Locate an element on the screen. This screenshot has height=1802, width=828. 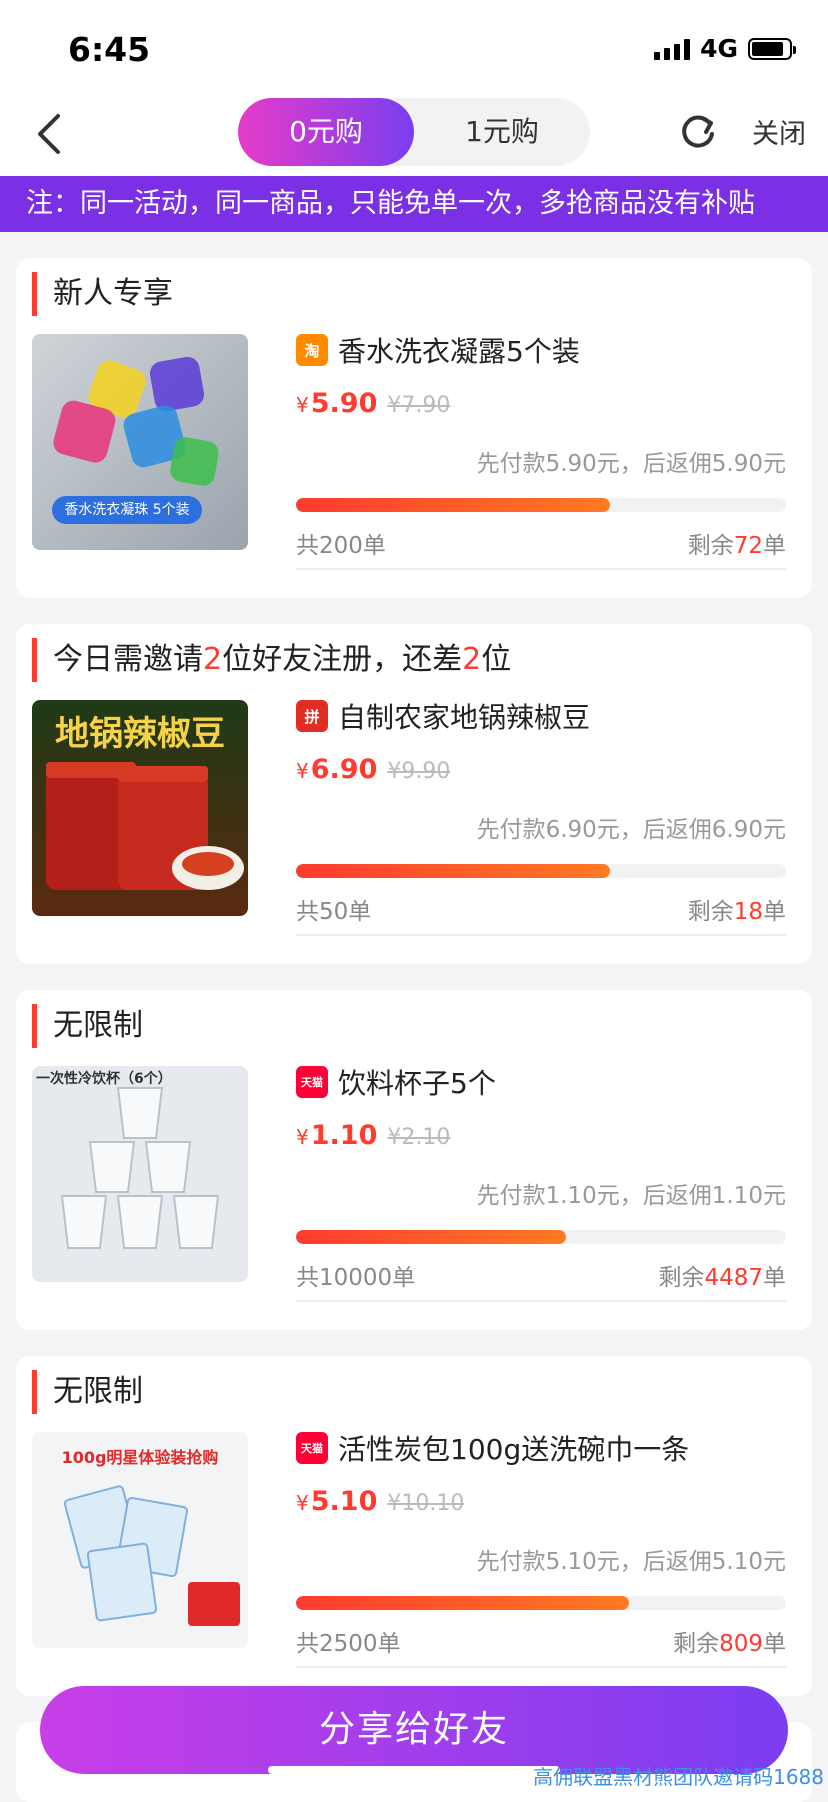
remain-count: 809 is located at coordinates (741, 1644).